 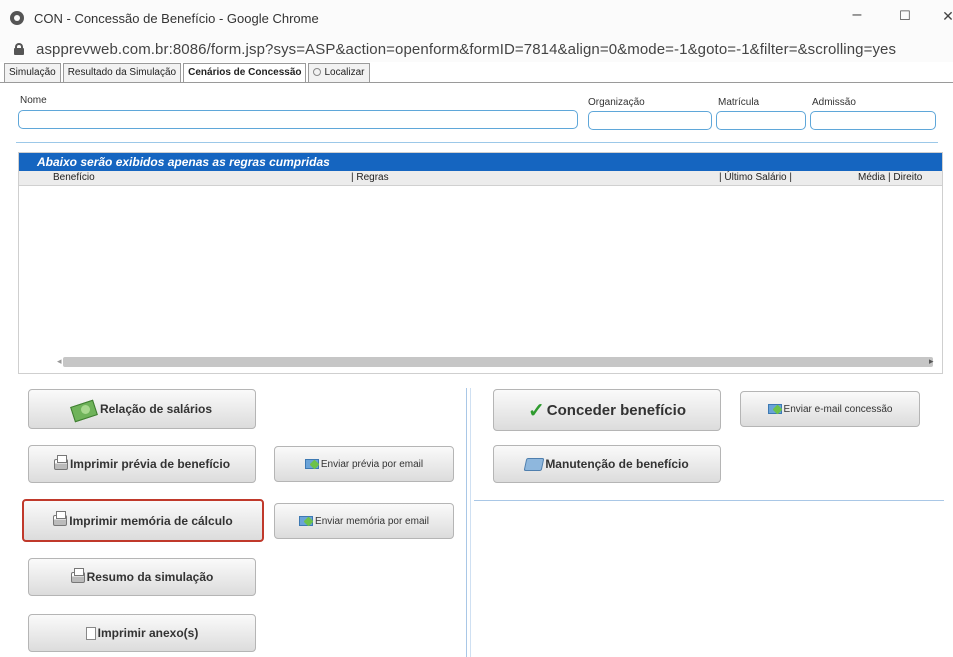 What do you see at coordinates (32, 72) in the screenshot?
I see `tab-simulacao: Simulação` at bounding box center [32, 72].